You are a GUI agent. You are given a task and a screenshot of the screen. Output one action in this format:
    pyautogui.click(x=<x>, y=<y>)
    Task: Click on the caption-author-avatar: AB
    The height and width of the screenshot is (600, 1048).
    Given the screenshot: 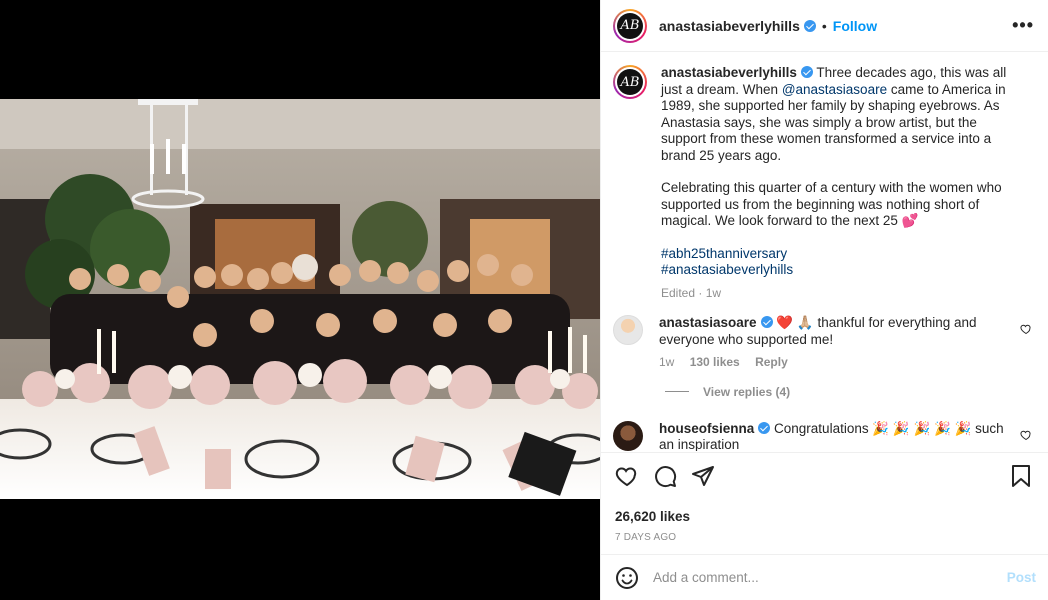 What is the action you would take?
    pyautogui.click(x=630, y=82)
    